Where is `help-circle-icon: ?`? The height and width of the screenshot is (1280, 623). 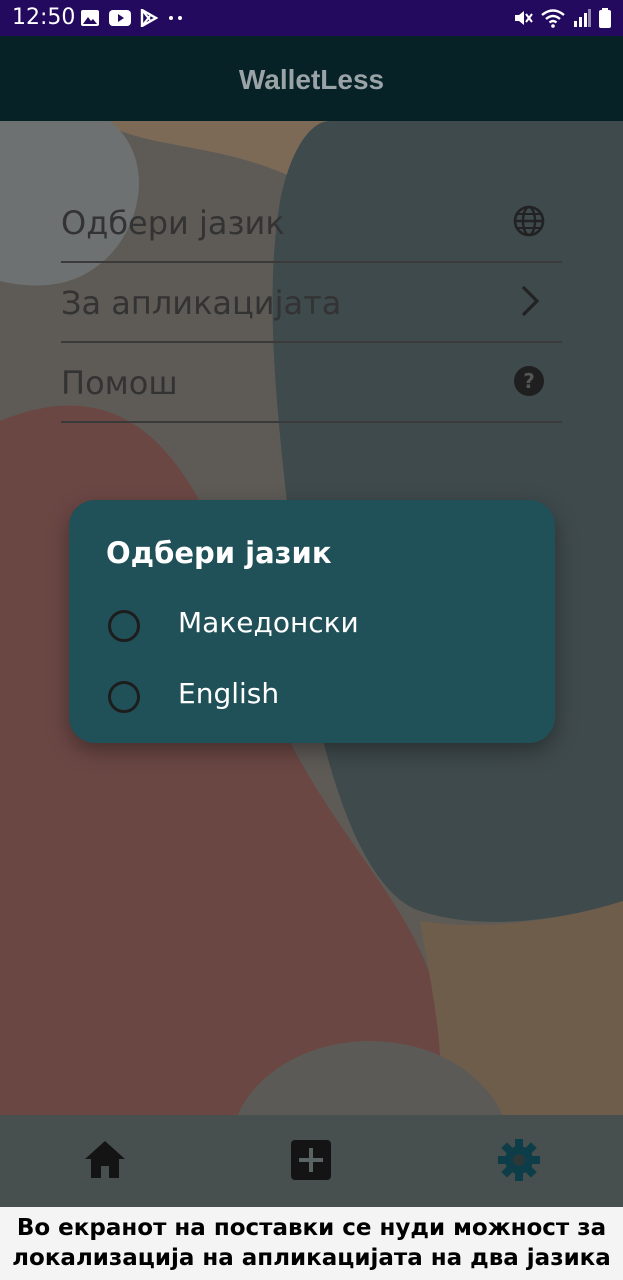
help-circle-icon: ? is located at coordinates (529, 381).